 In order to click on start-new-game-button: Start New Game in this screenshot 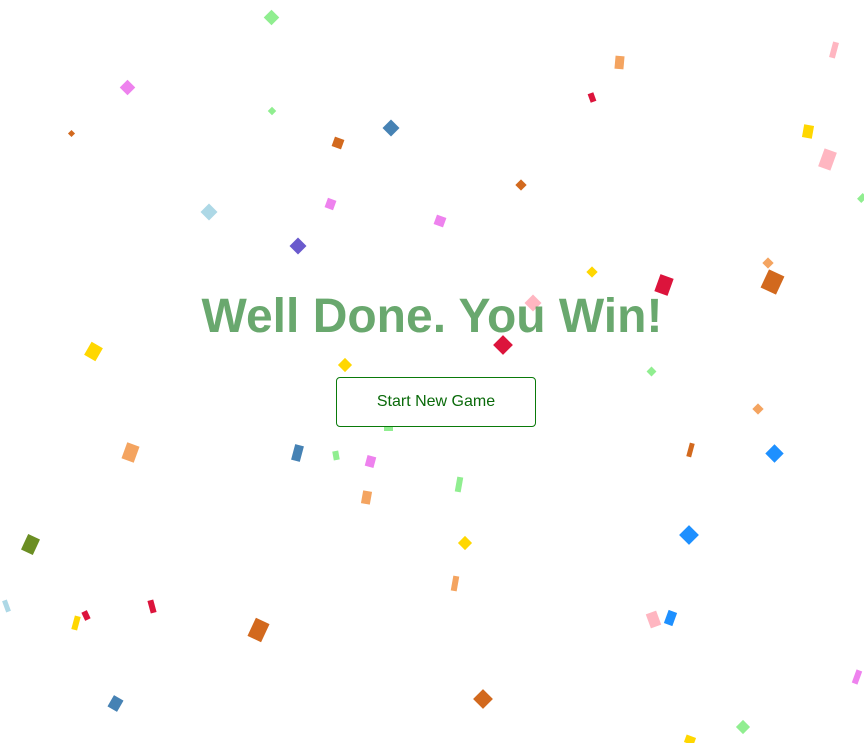, I will do `click(436, 402)`.